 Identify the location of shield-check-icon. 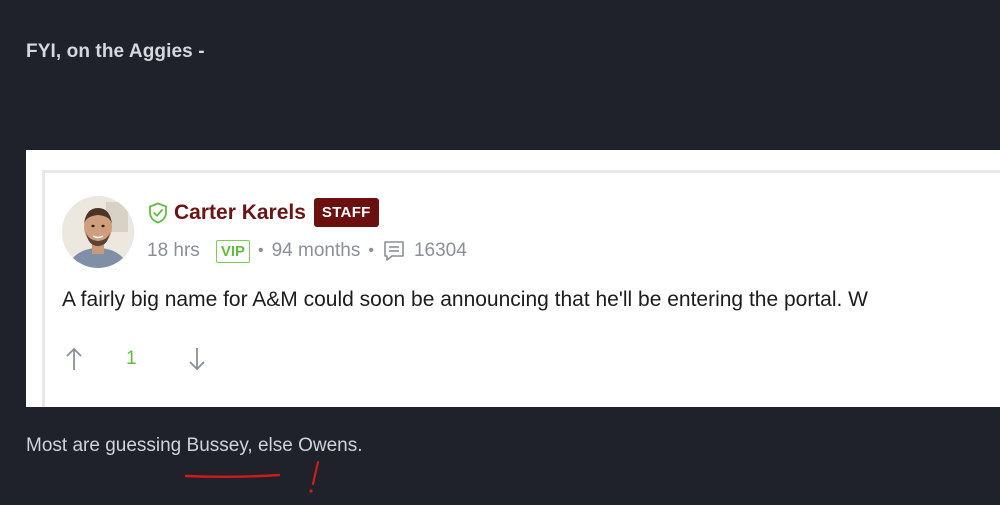
(158, 212).